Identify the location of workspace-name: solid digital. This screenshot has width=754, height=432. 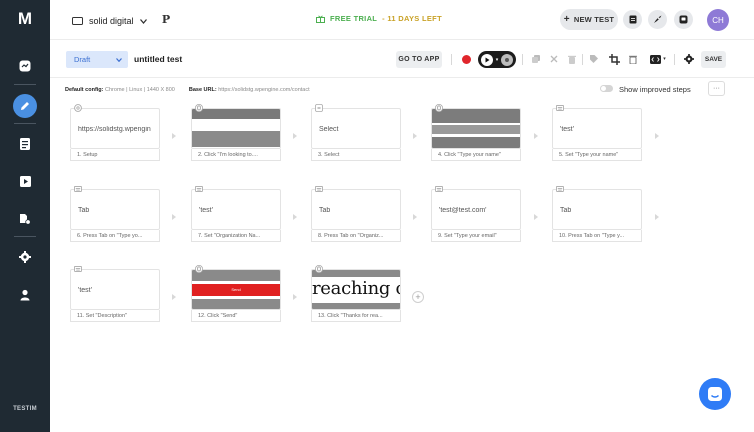
(111, 21).